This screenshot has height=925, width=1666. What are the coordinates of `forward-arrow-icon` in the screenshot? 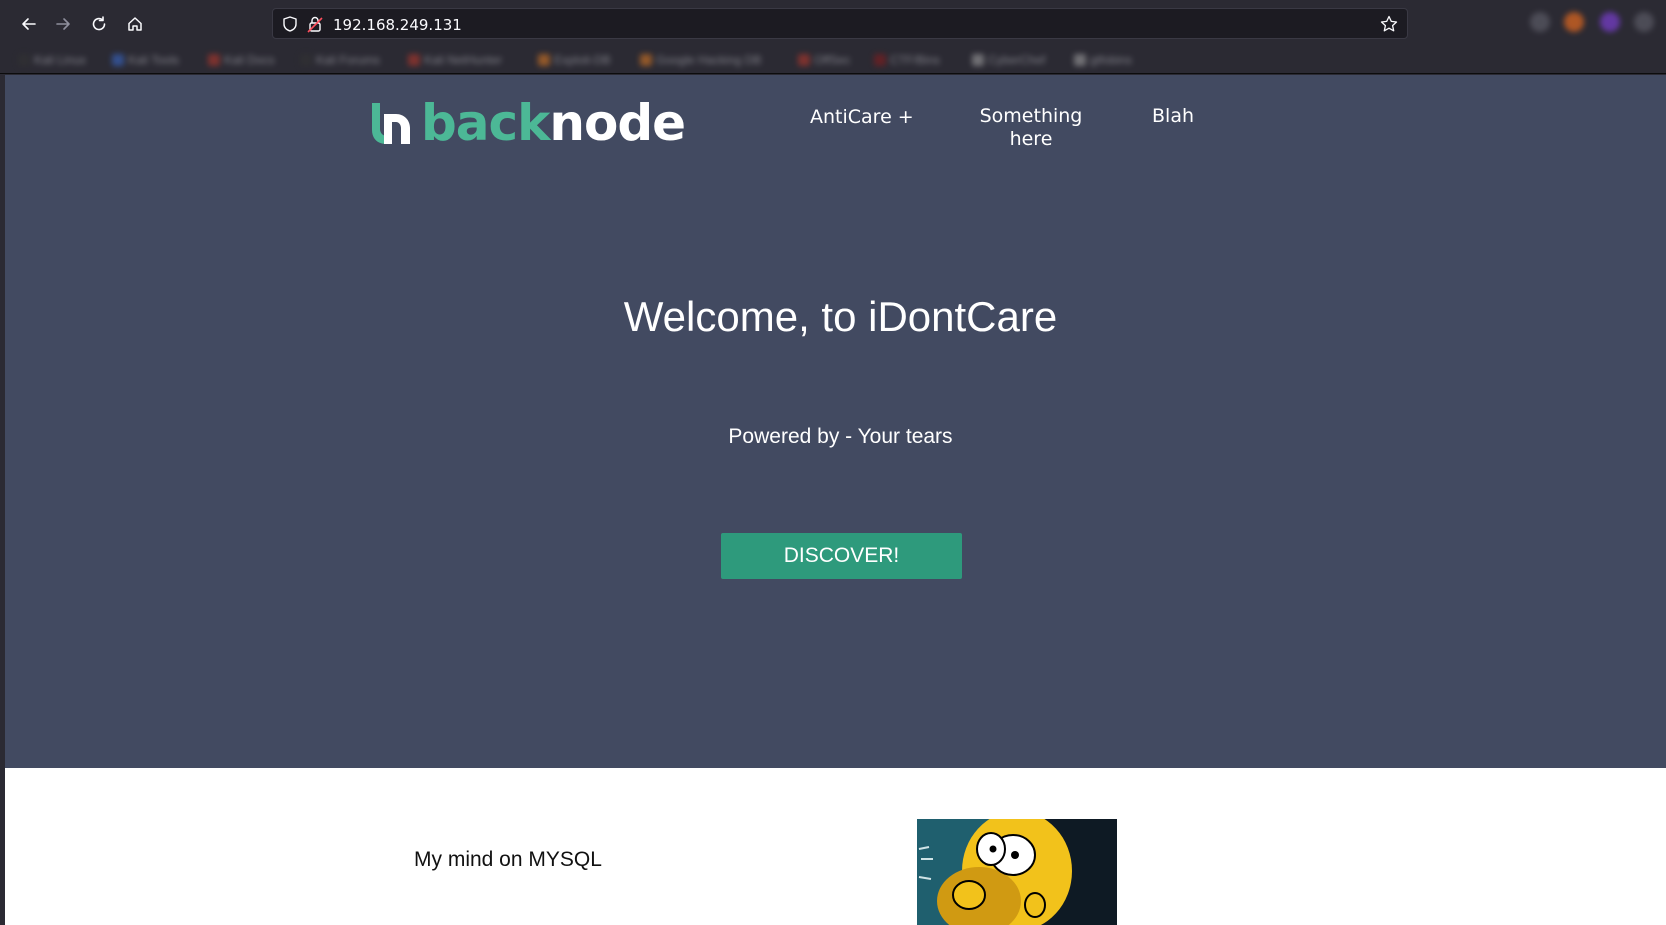 It's located at (63, 24).